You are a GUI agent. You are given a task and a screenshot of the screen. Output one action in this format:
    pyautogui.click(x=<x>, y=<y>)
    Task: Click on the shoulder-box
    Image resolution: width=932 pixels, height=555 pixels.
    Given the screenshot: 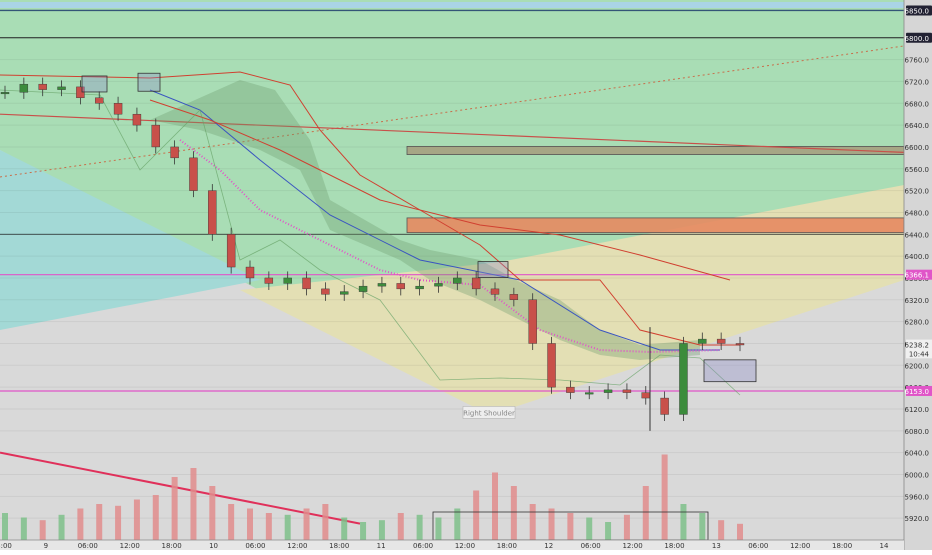 What is the action you would take?
    pyautogui.click(x=493, y=269)
    